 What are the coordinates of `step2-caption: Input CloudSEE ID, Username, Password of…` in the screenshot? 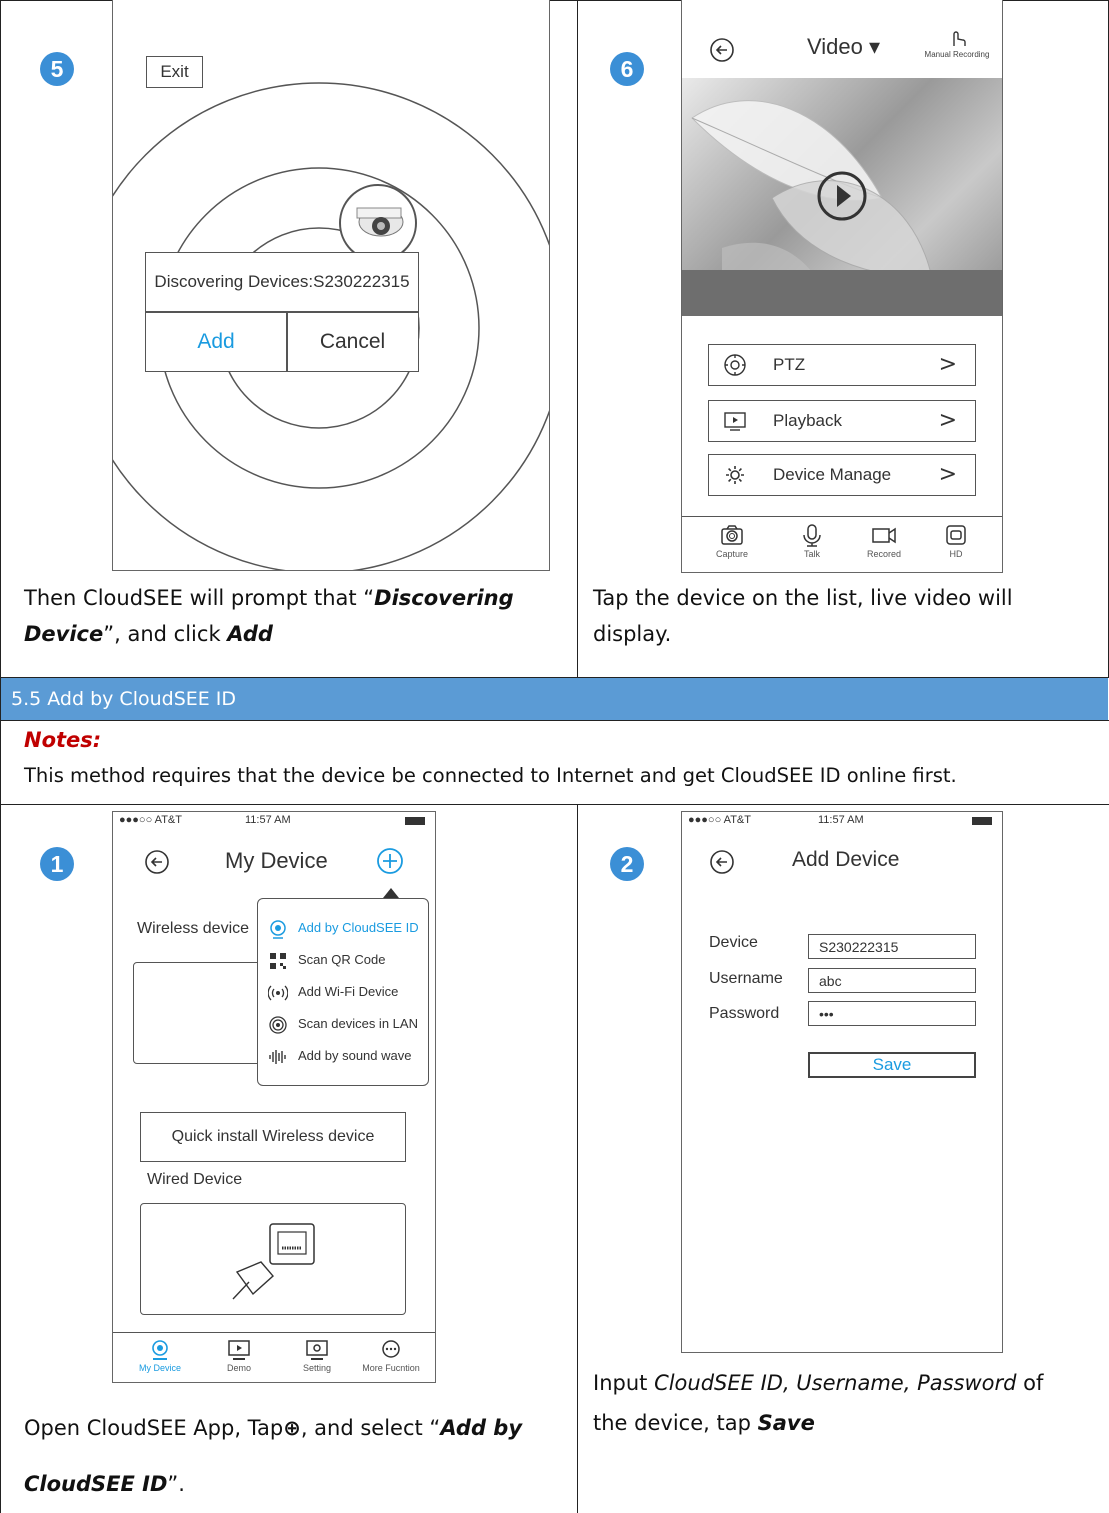 It's located at (818, 1403).